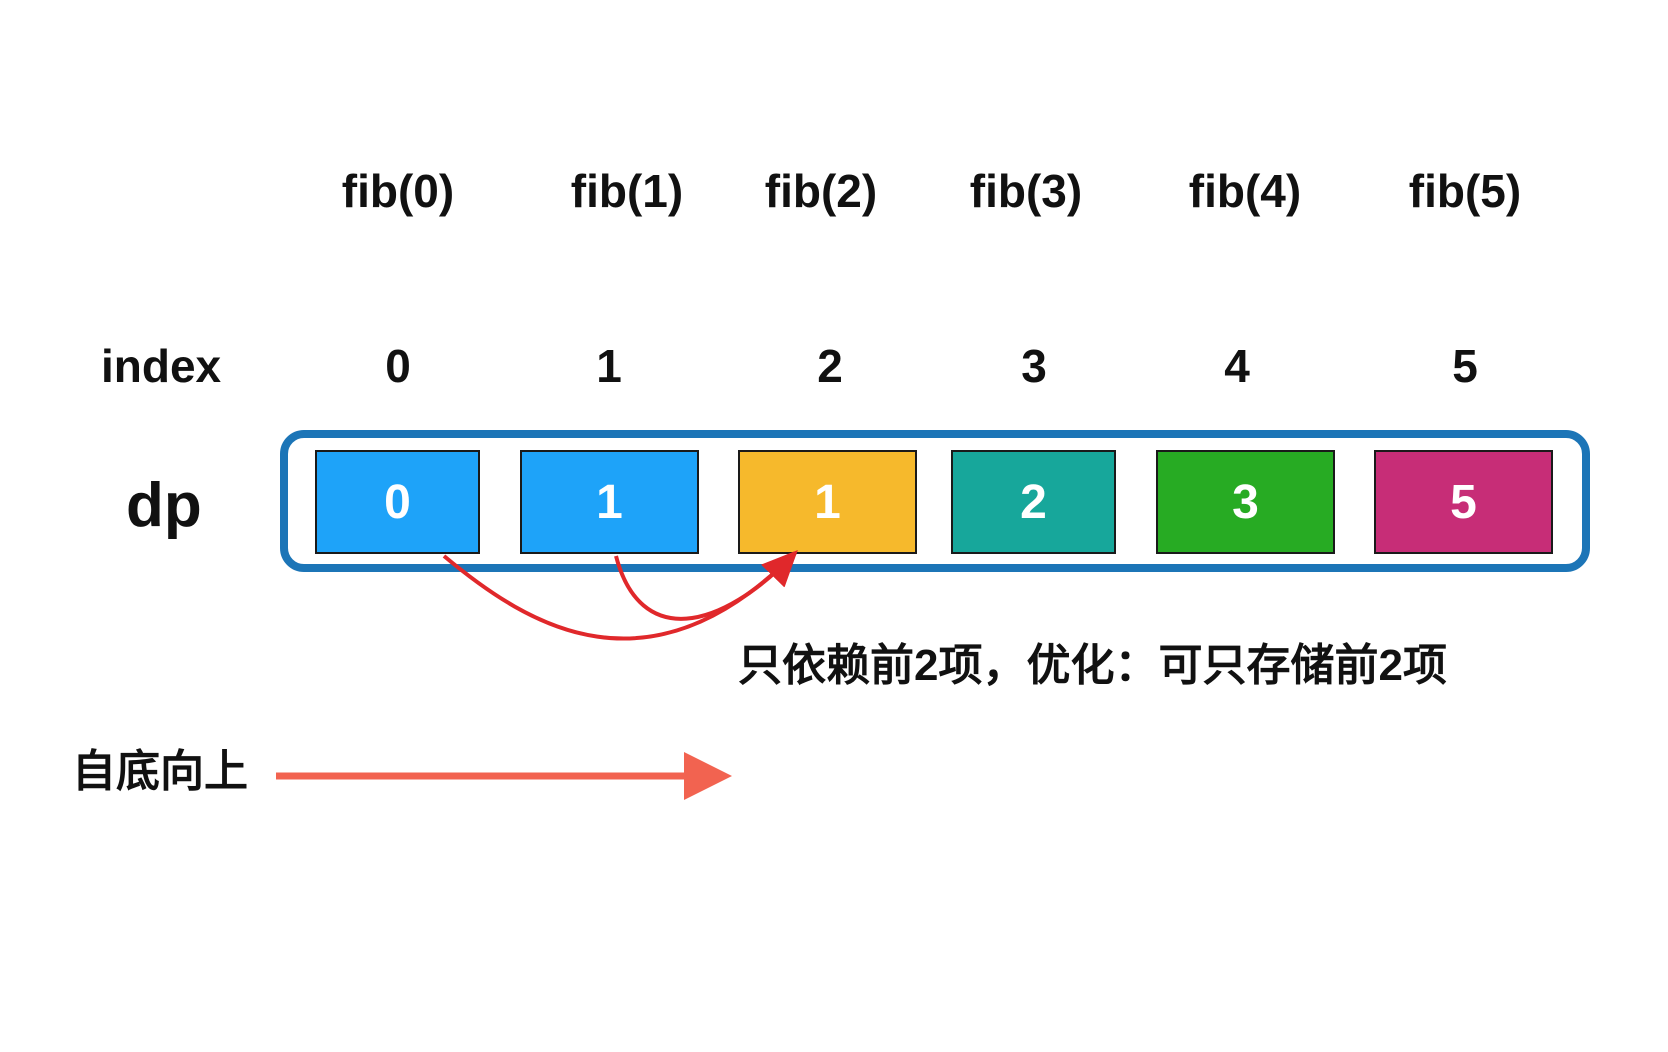  What do you see at coordinates (397, 502) in the screenshot?
I see `dp-cell-0: 0` at bounding box center [397, 502].